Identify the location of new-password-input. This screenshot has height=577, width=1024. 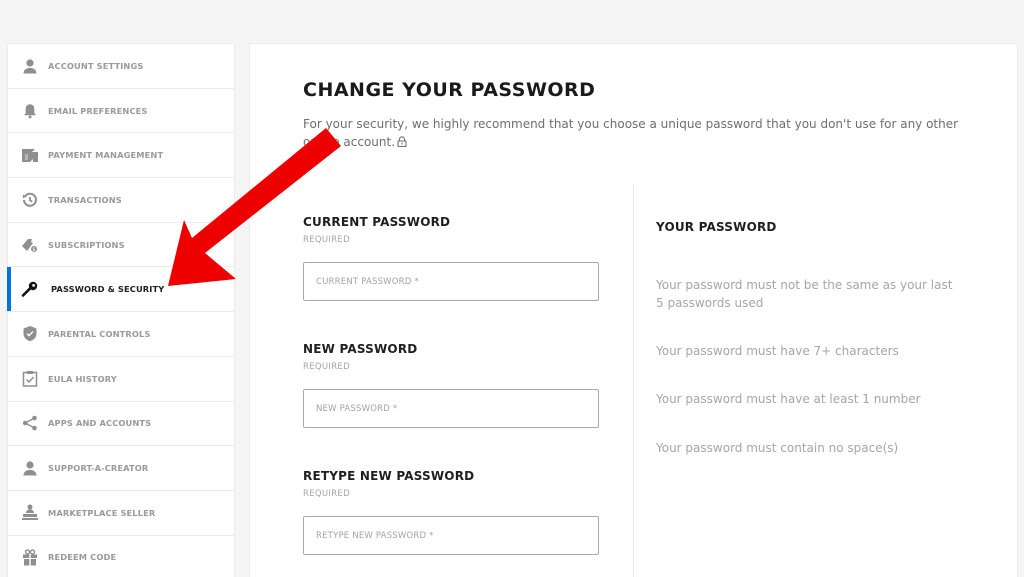
(451, 408).